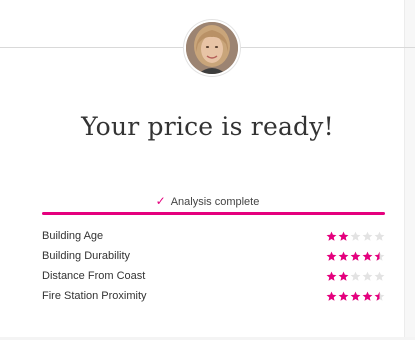  I want to click on rating-label: Building Durability, so click(86, 256).